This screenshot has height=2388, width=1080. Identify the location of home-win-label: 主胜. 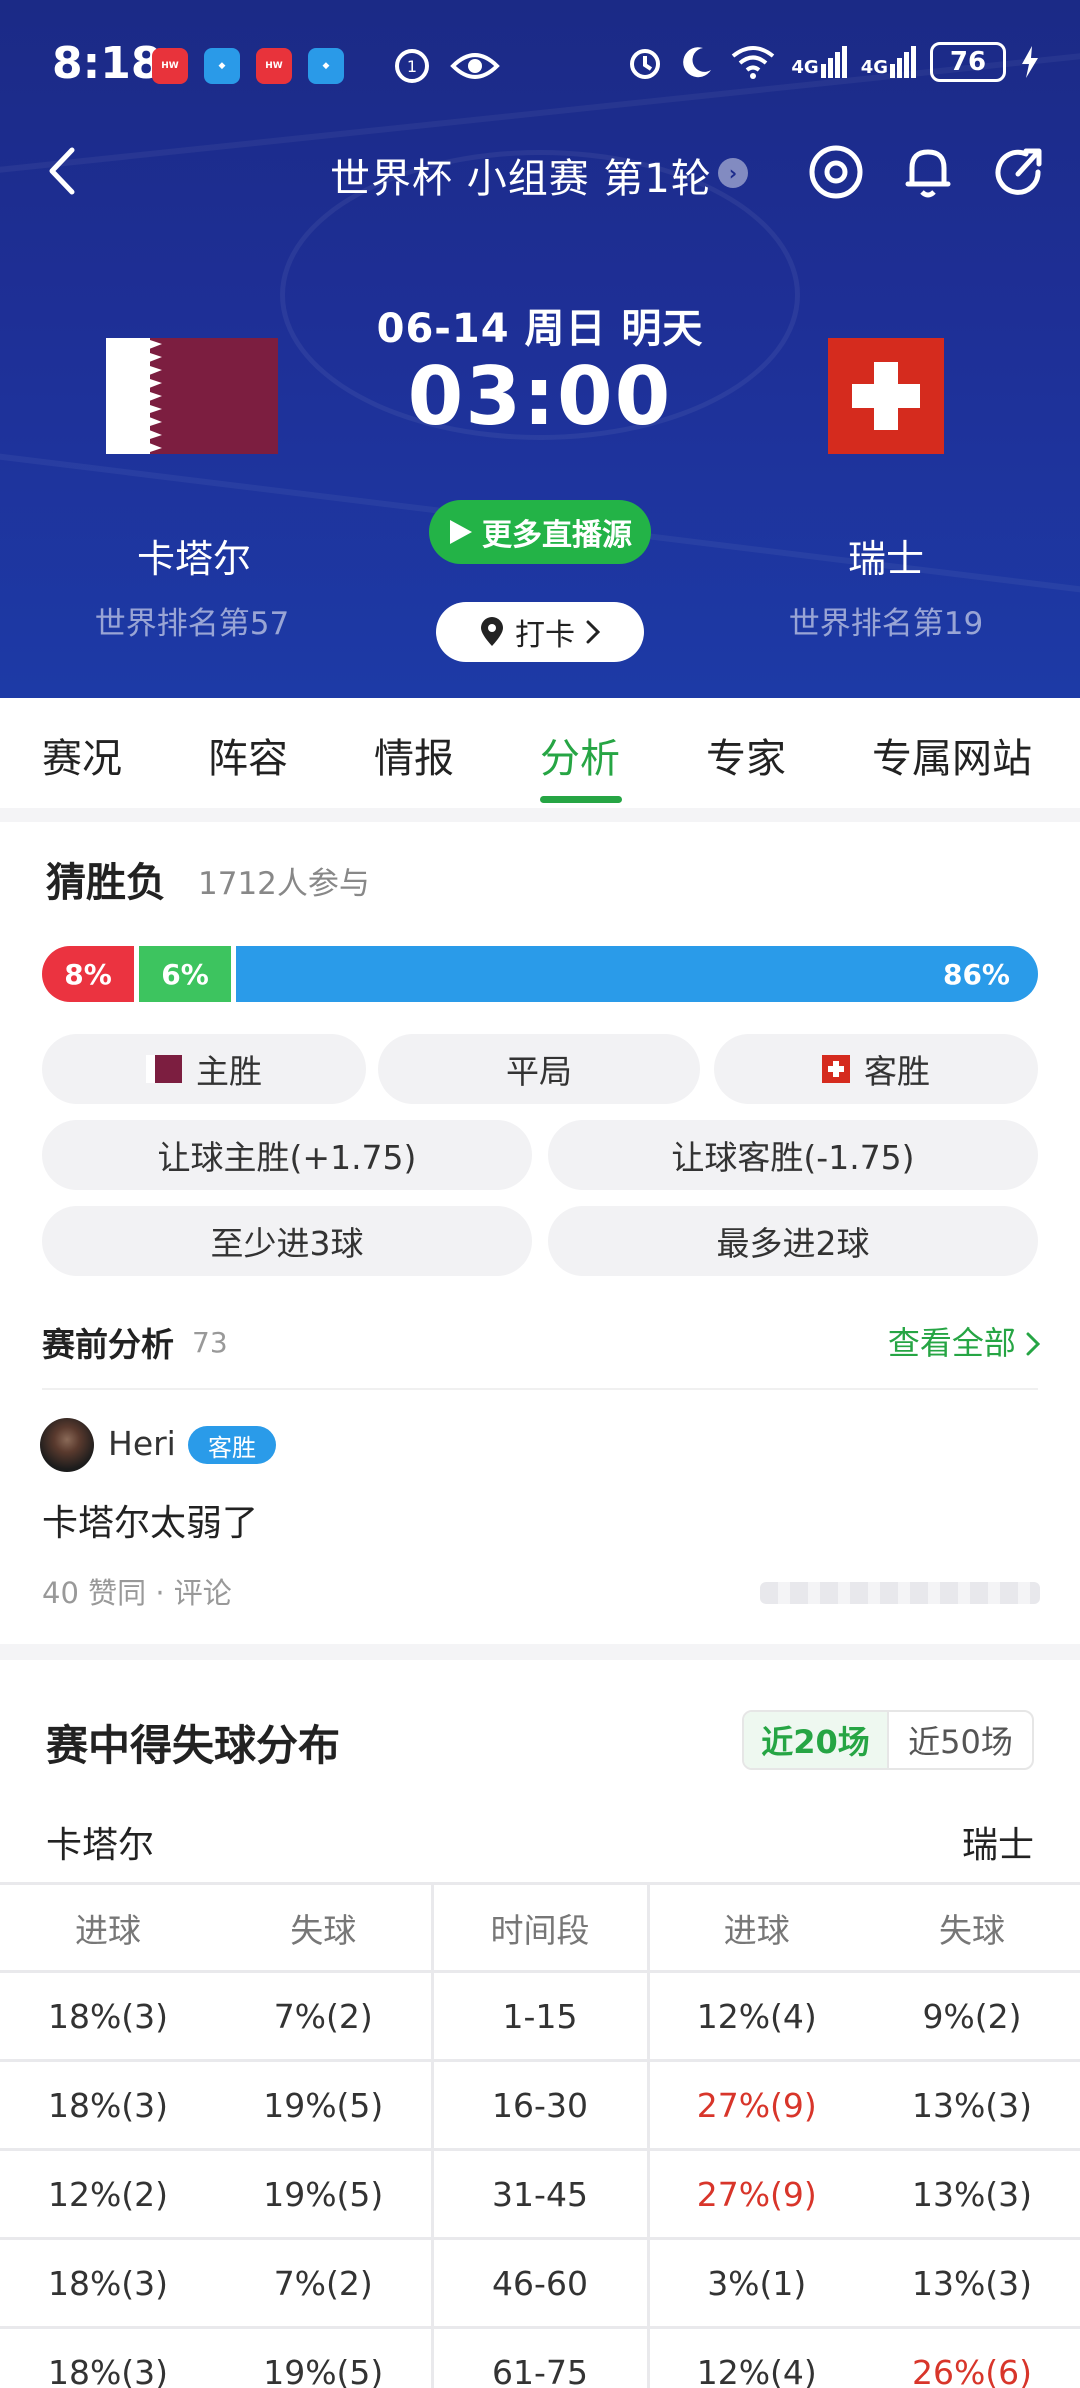
(229, 1071).